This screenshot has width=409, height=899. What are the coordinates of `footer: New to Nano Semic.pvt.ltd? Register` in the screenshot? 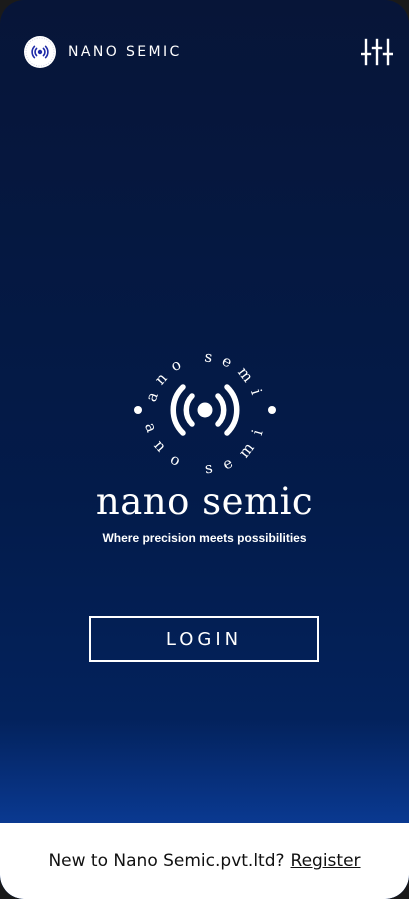 It's located at (204, 861).